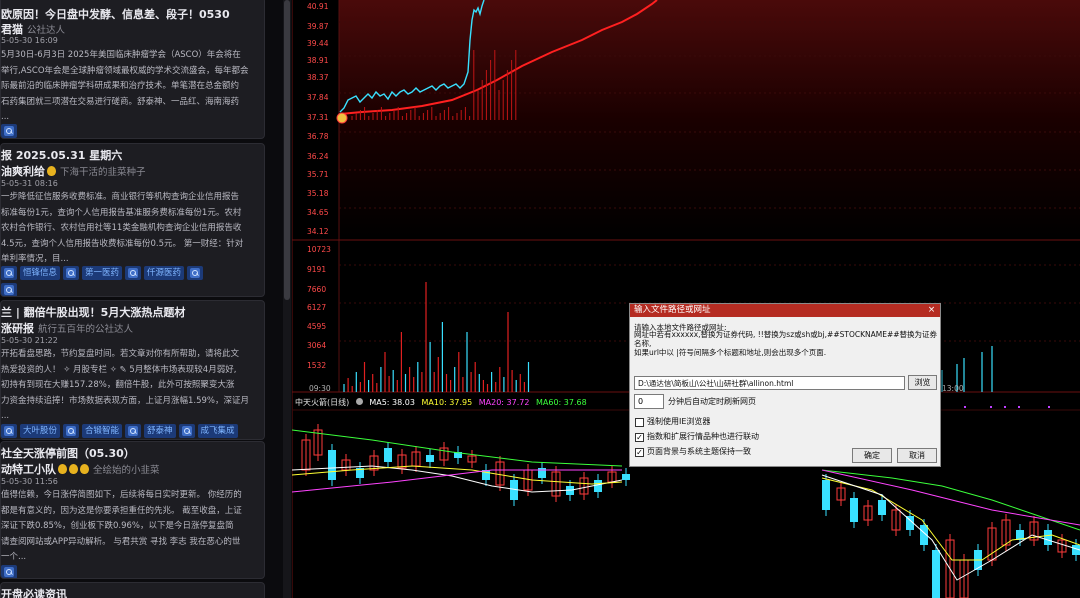  I want to click on scrollbar-thumb, so click(287, 150).